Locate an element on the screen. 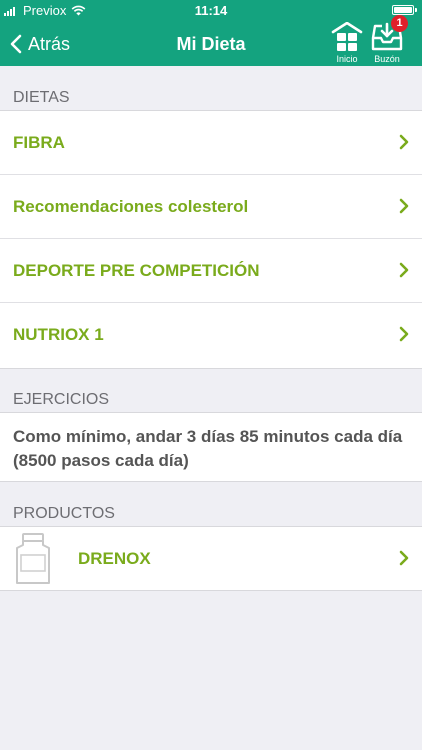  back-label: Atrás is located at coordinates (49, 43).